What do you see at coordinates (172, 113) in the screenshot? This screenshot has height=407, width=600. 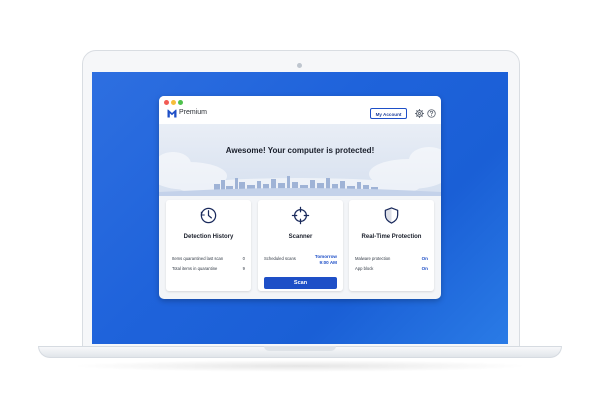 I see `app-logo-icon` at bounding box center [172, 113].